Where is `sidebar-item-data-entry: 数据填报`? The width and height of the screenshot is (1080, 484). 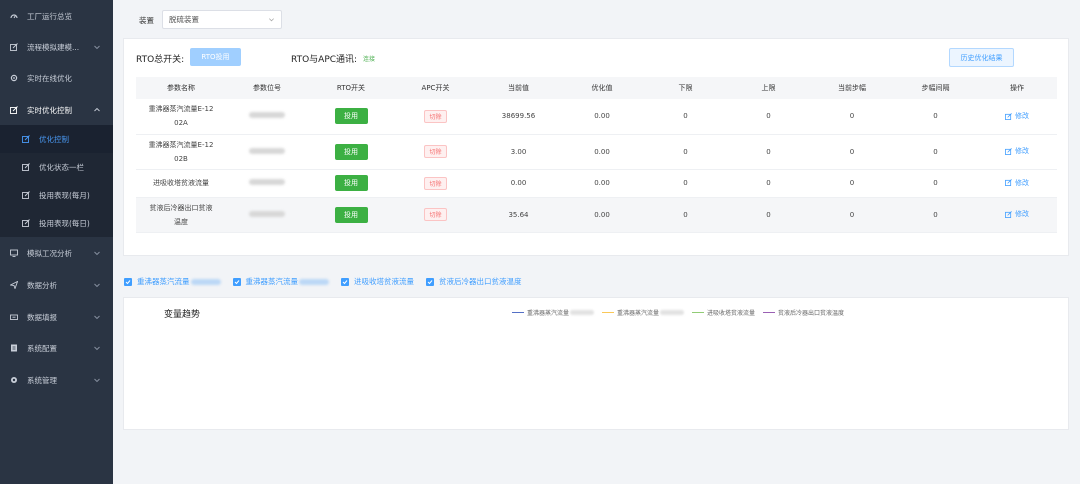
sidebar-item-data-entry: 数据填报 is located at coordinates (56, 317).